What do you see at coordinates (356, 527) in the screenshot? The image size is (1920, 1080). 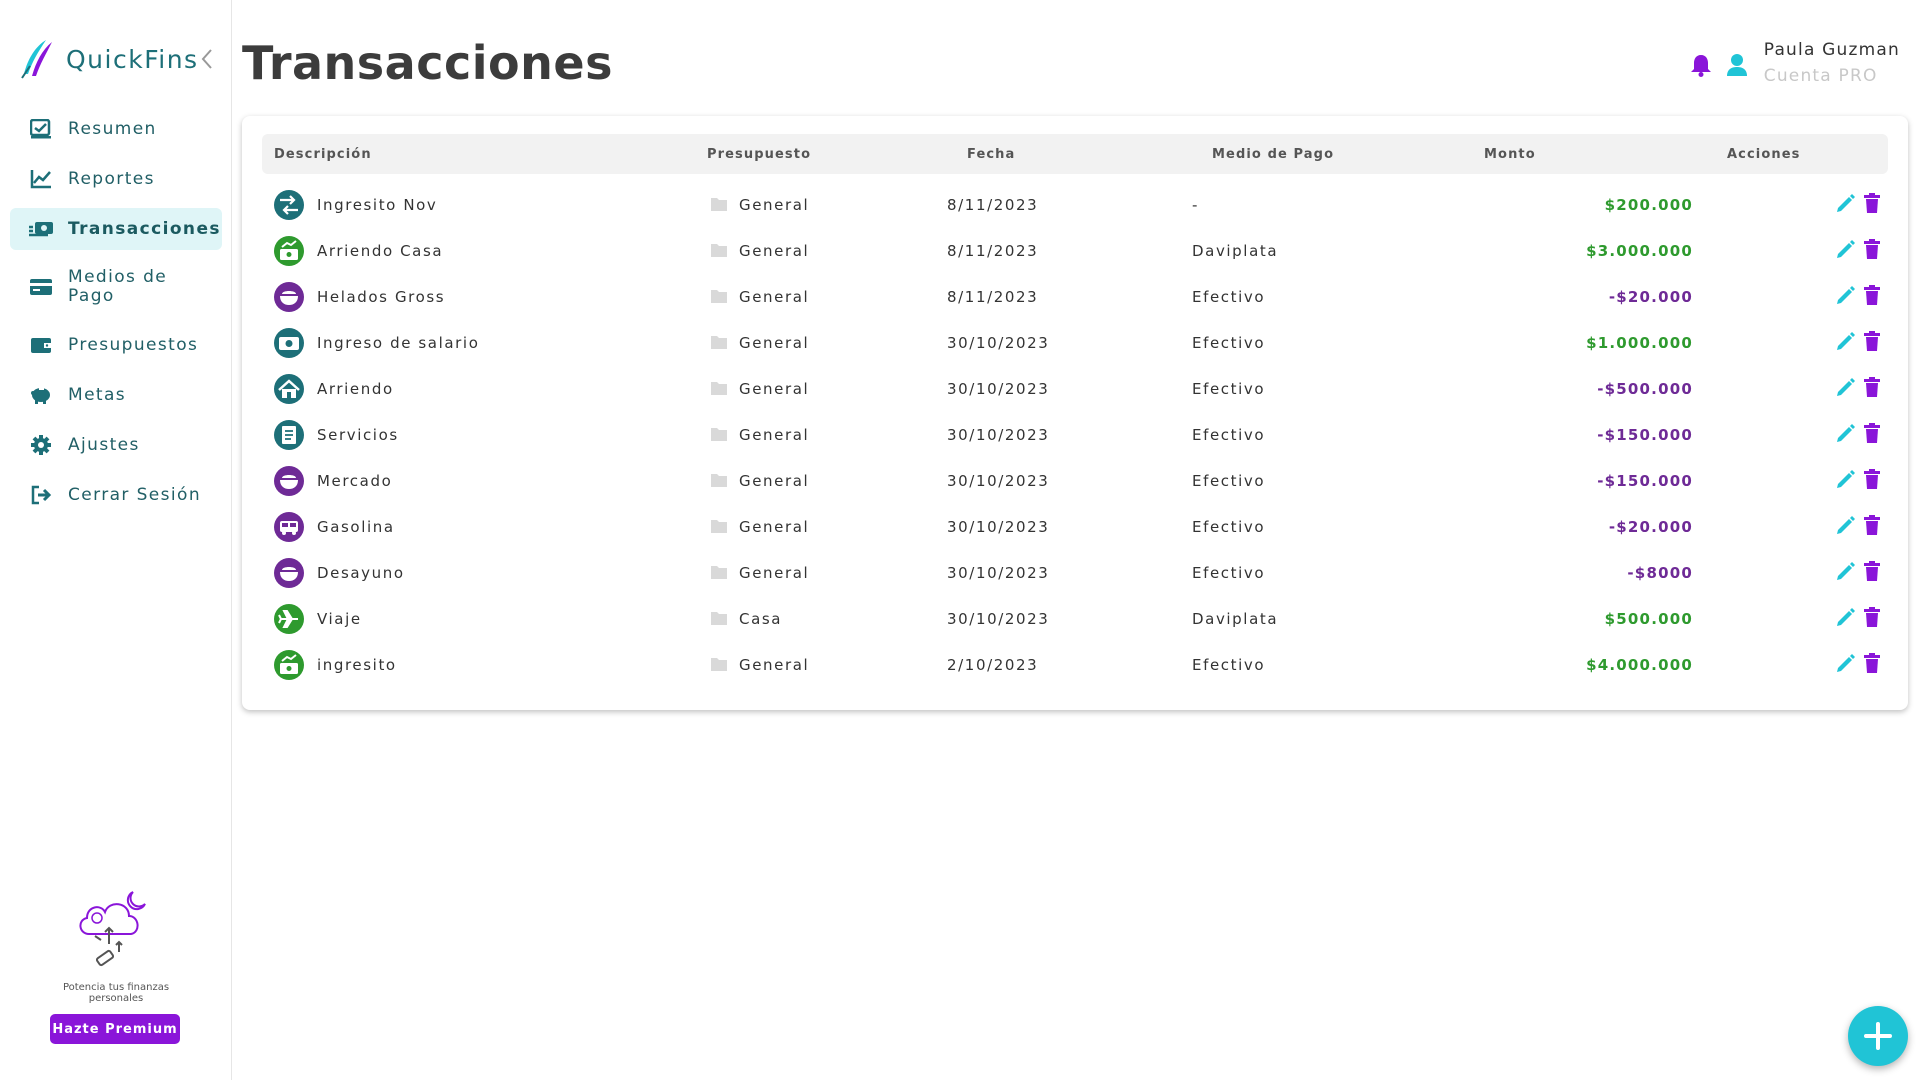 I see `cell-description: Gasolina` at bounding box center [356, 527].